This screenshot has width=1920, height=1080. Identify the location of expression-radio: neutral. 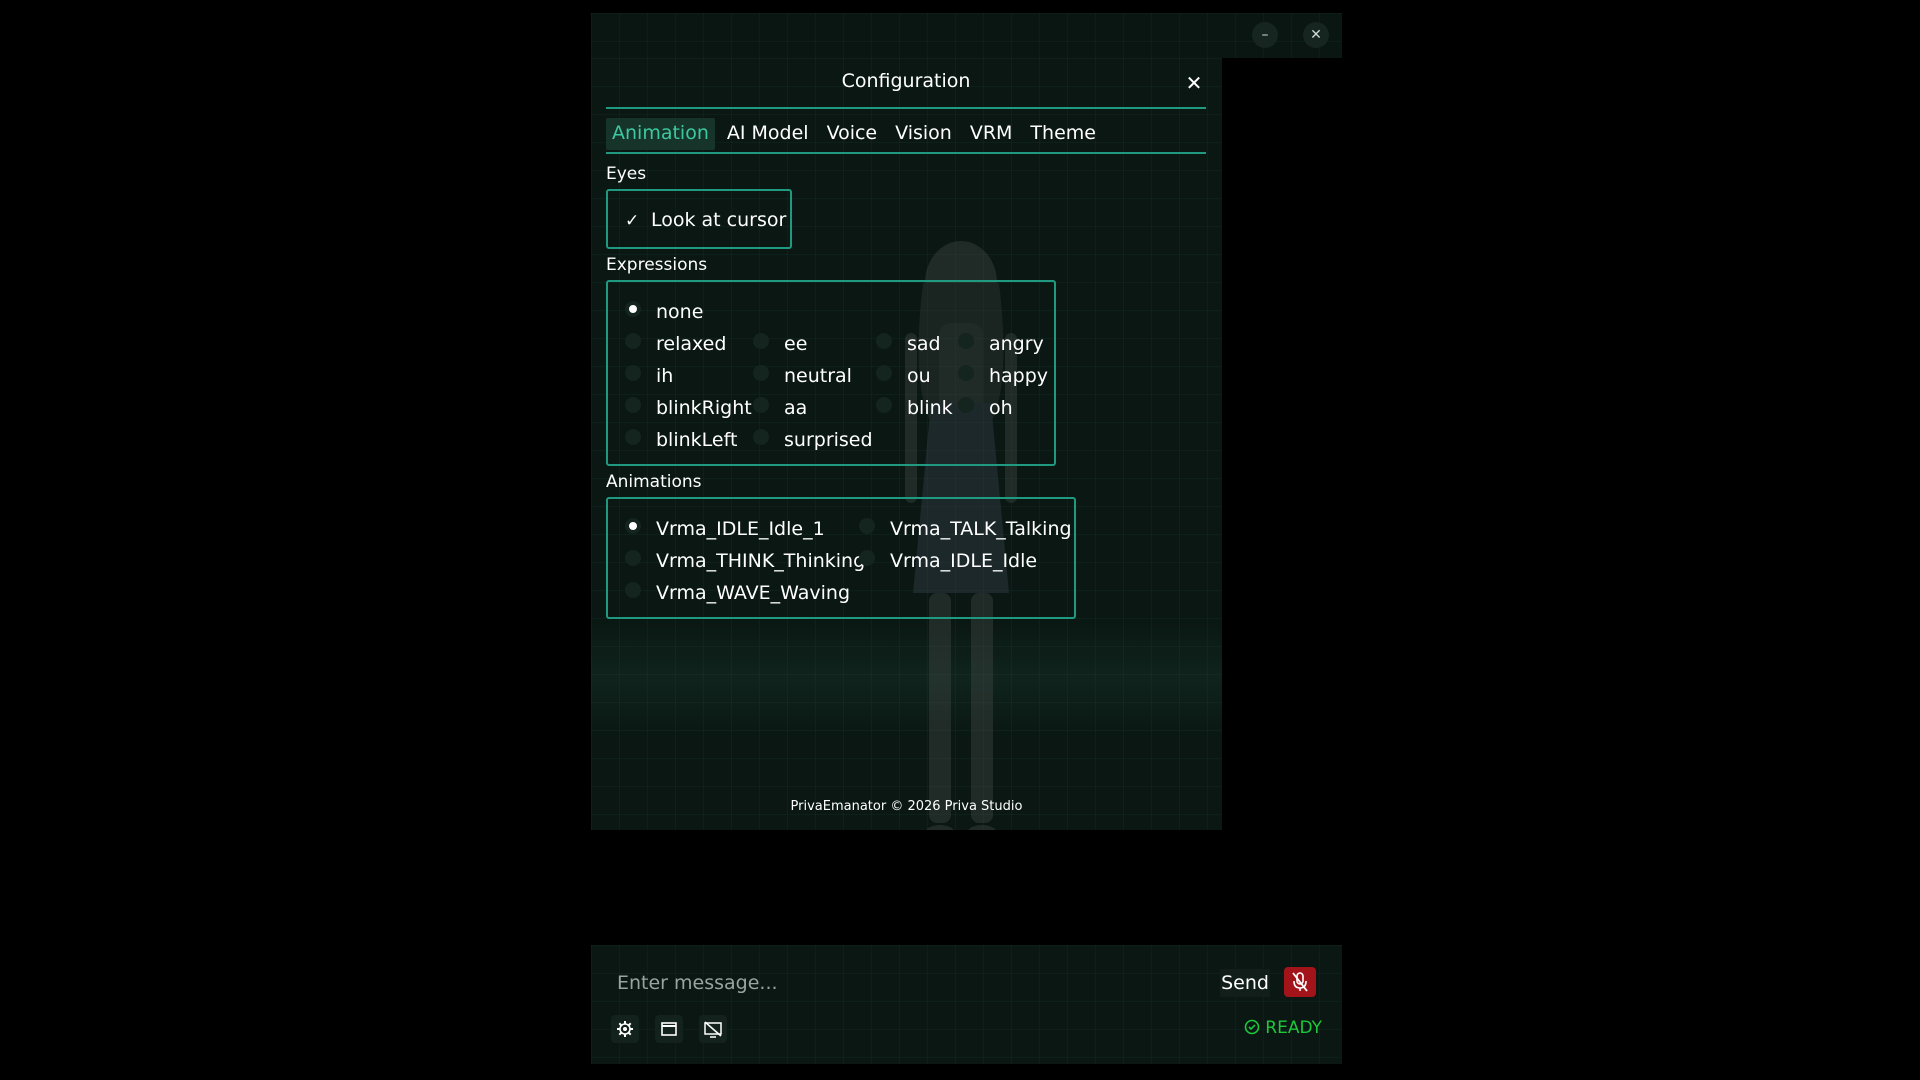
(802, 375).